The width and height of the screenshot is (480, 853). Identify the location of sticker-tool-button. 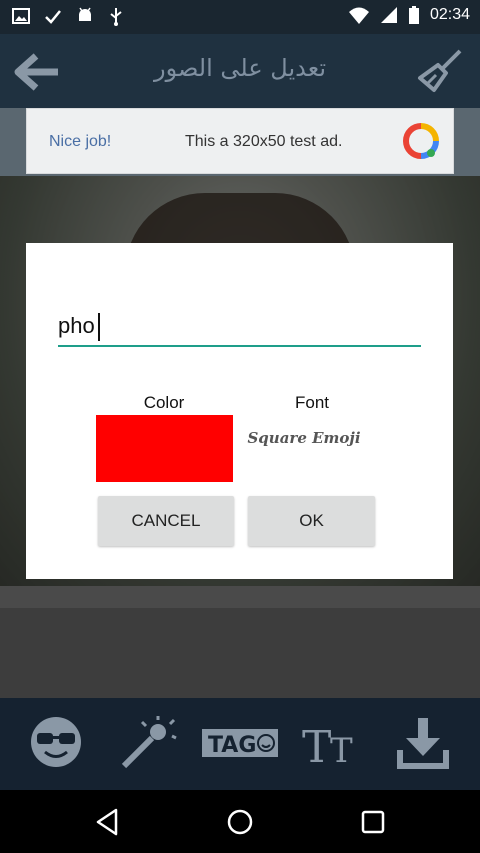
(56, 743).